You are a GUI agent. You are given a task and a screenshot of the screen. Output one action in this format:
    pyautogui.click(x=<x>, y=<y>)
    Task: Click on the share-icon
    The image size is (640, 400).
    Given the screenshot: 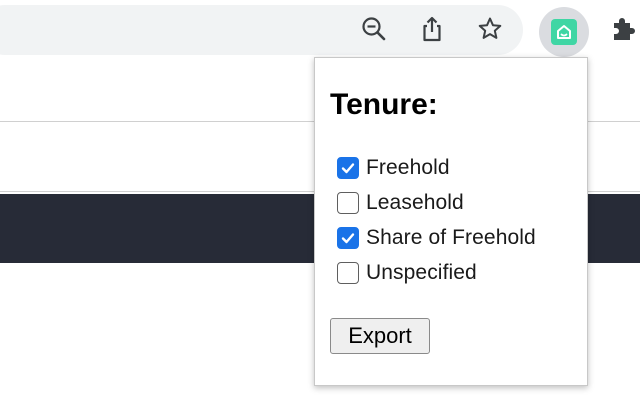 What is the action you would take?
    pyautogui.click(x=432, y=29)
    